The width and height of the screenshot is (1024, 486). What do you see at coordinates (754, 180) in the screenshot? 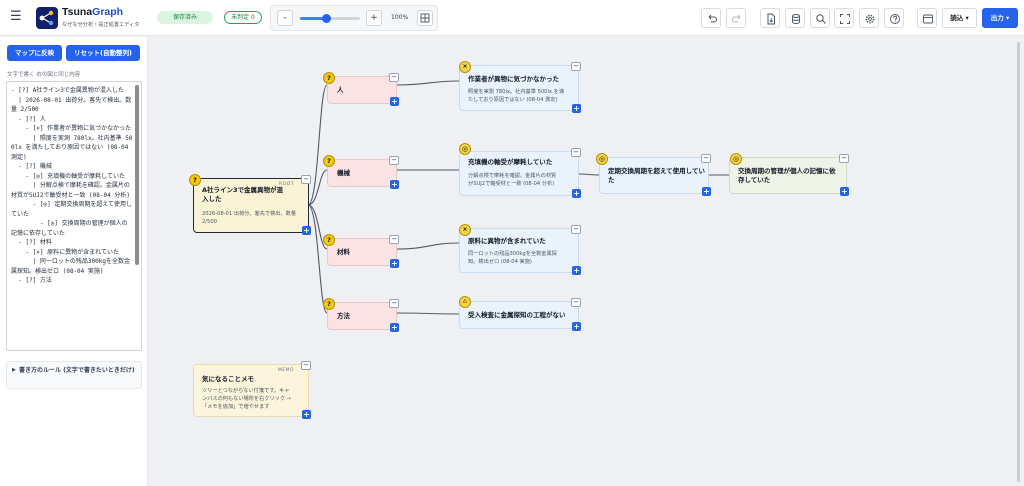
I see `node-title-line2: 存していた` at bounding box center [754, 180].